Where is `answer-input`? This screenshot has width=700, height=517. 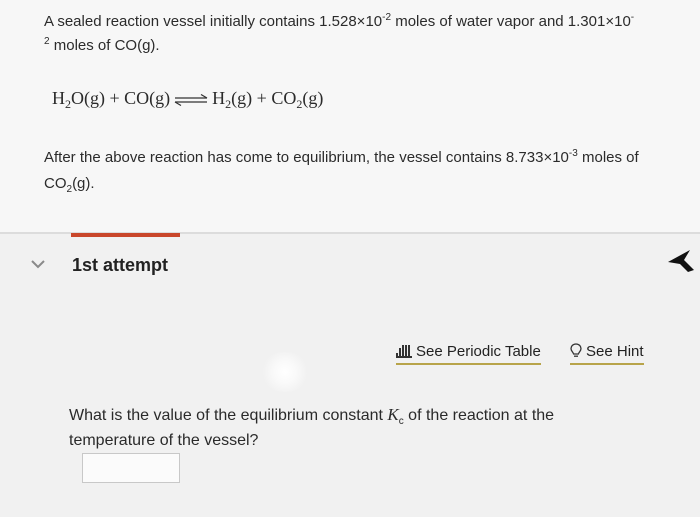 answer-input is located at coordinates (131, 468).